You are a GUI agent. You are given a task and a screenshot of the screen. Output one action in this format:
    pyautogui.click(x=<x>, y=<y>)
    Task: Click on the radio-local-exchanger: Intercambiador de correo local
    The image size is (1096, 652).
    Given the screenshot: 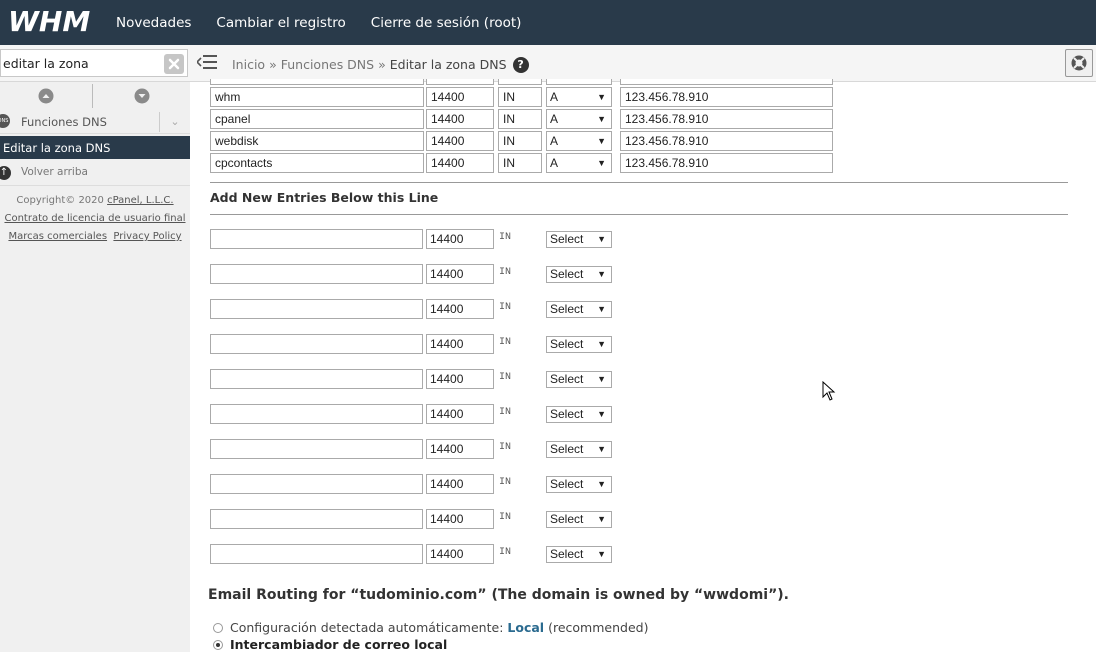 What is the action you would take?
    pyautogui.click(x=330, y=644)
    